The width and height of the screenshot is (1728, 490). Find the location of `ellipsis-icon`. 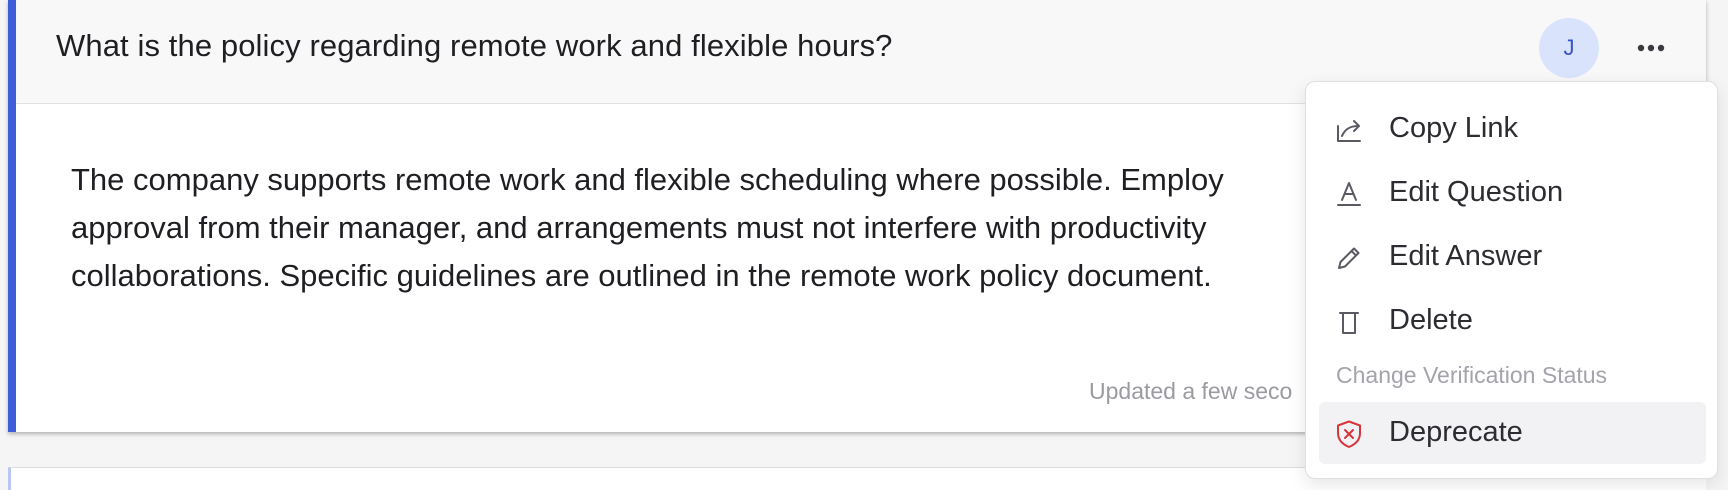

ellipsis-icon is located at coordinates (1651, 48).